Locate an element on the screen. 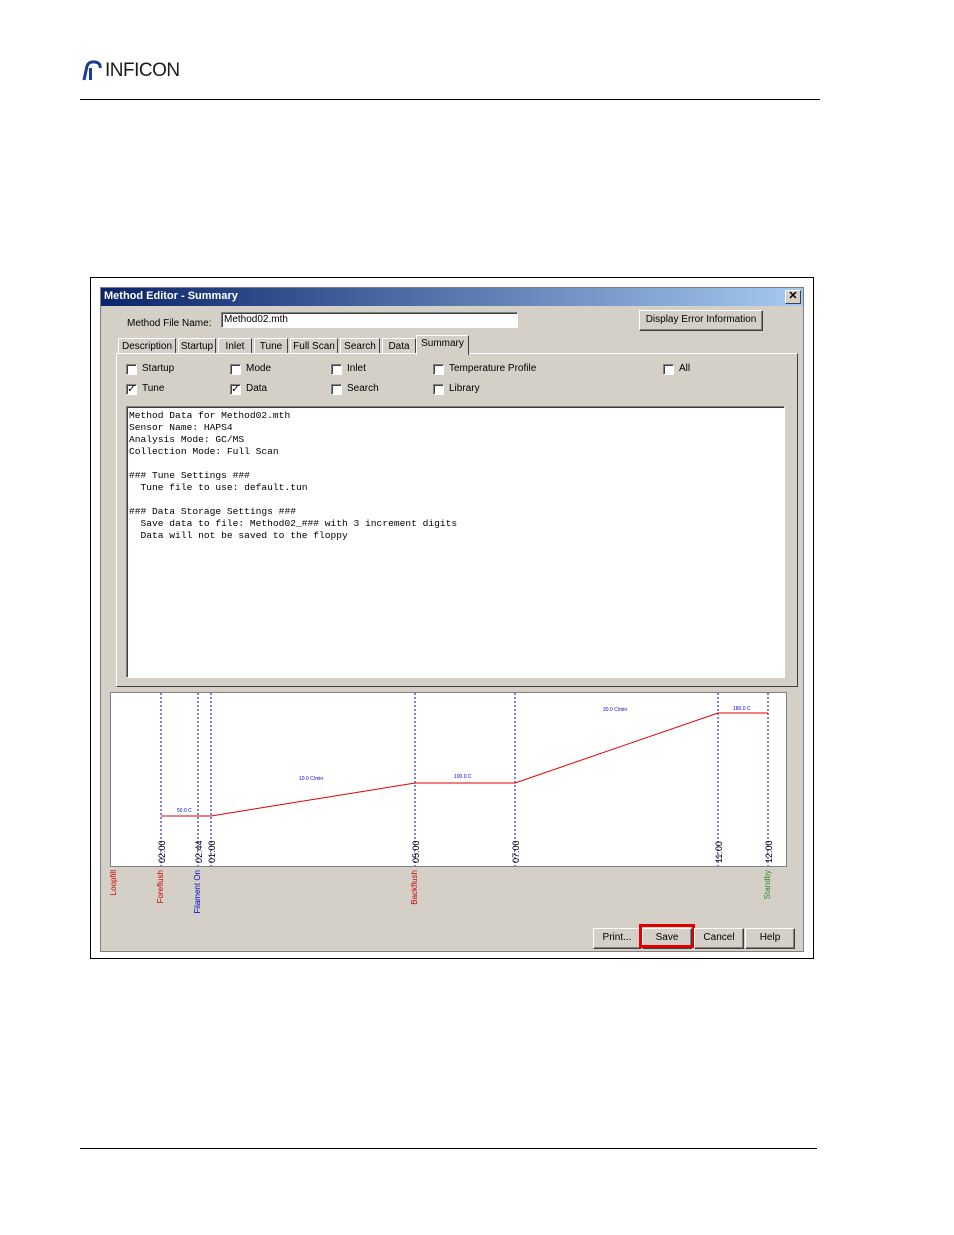 Image resolution: width=954 pixels, height=1235 pixels. tab-startup: Startup is located at coordinates (197, 346).